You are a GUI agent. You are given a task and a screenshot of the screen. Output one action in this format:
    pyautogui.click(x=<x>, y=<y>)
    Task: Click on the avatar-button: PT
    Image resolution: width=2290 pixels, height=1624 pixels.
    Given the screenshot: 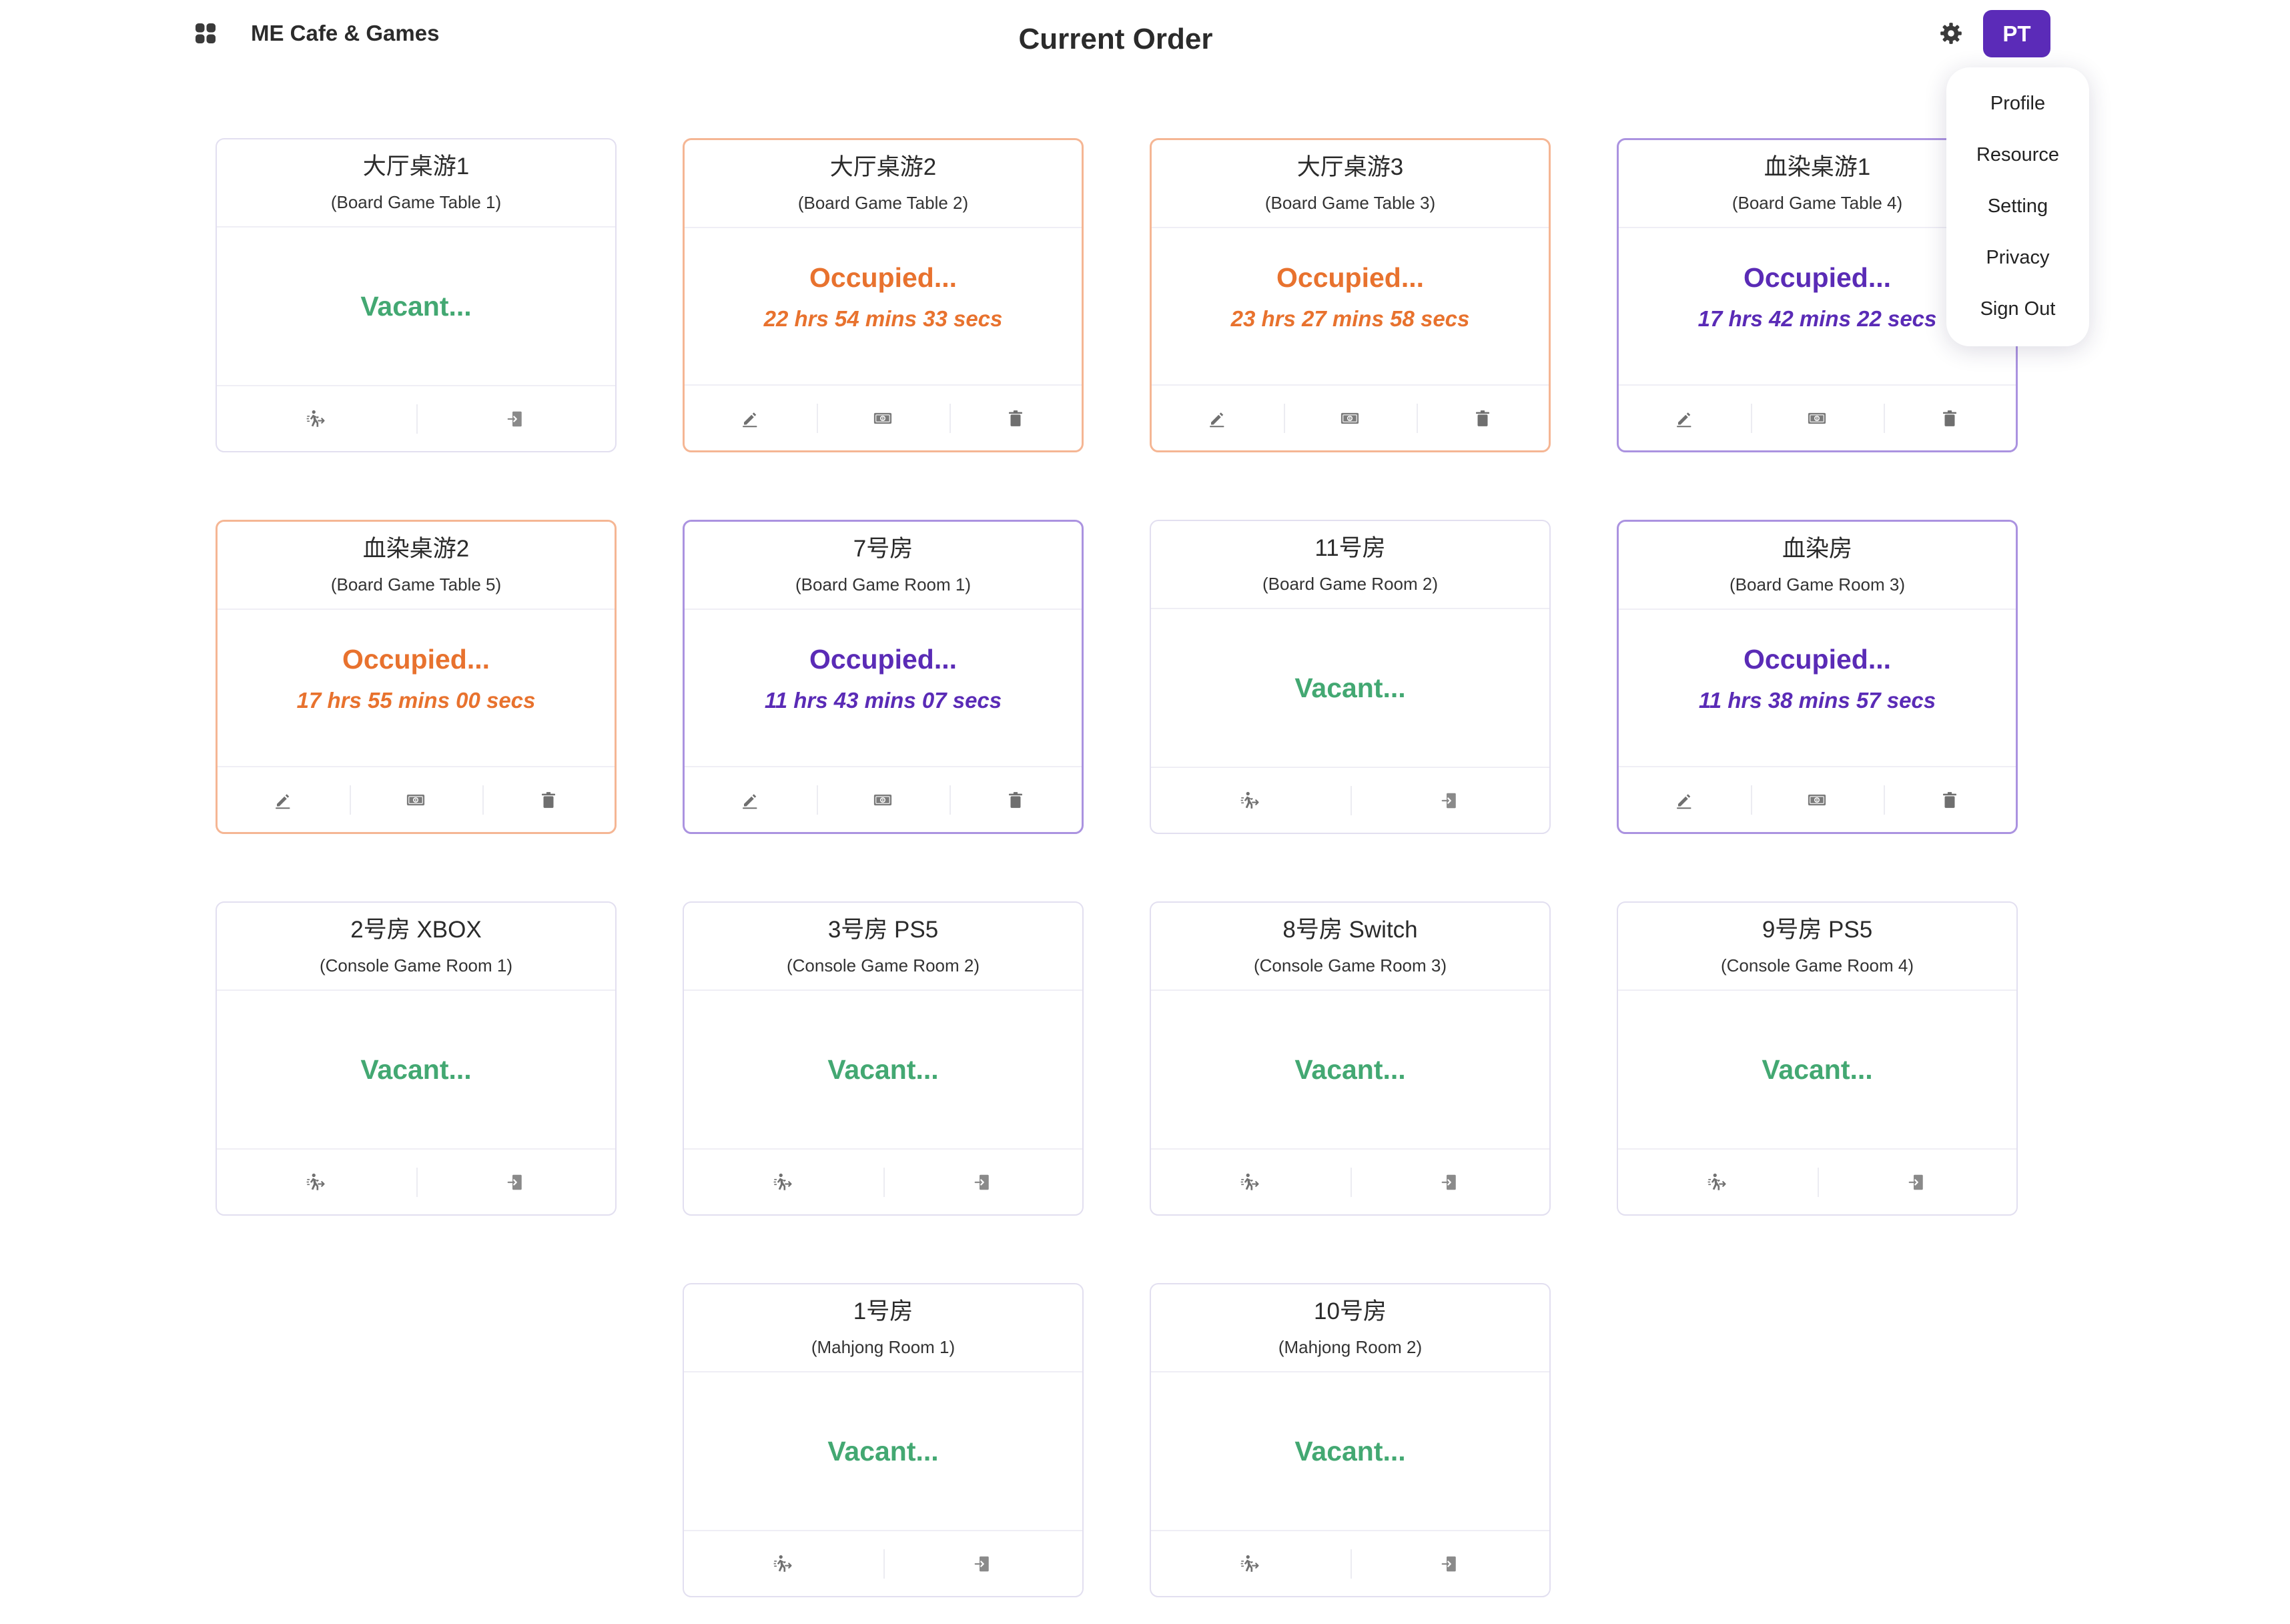 What is the action you would take?
    pyautogui.click(x=2016, y=33)
    